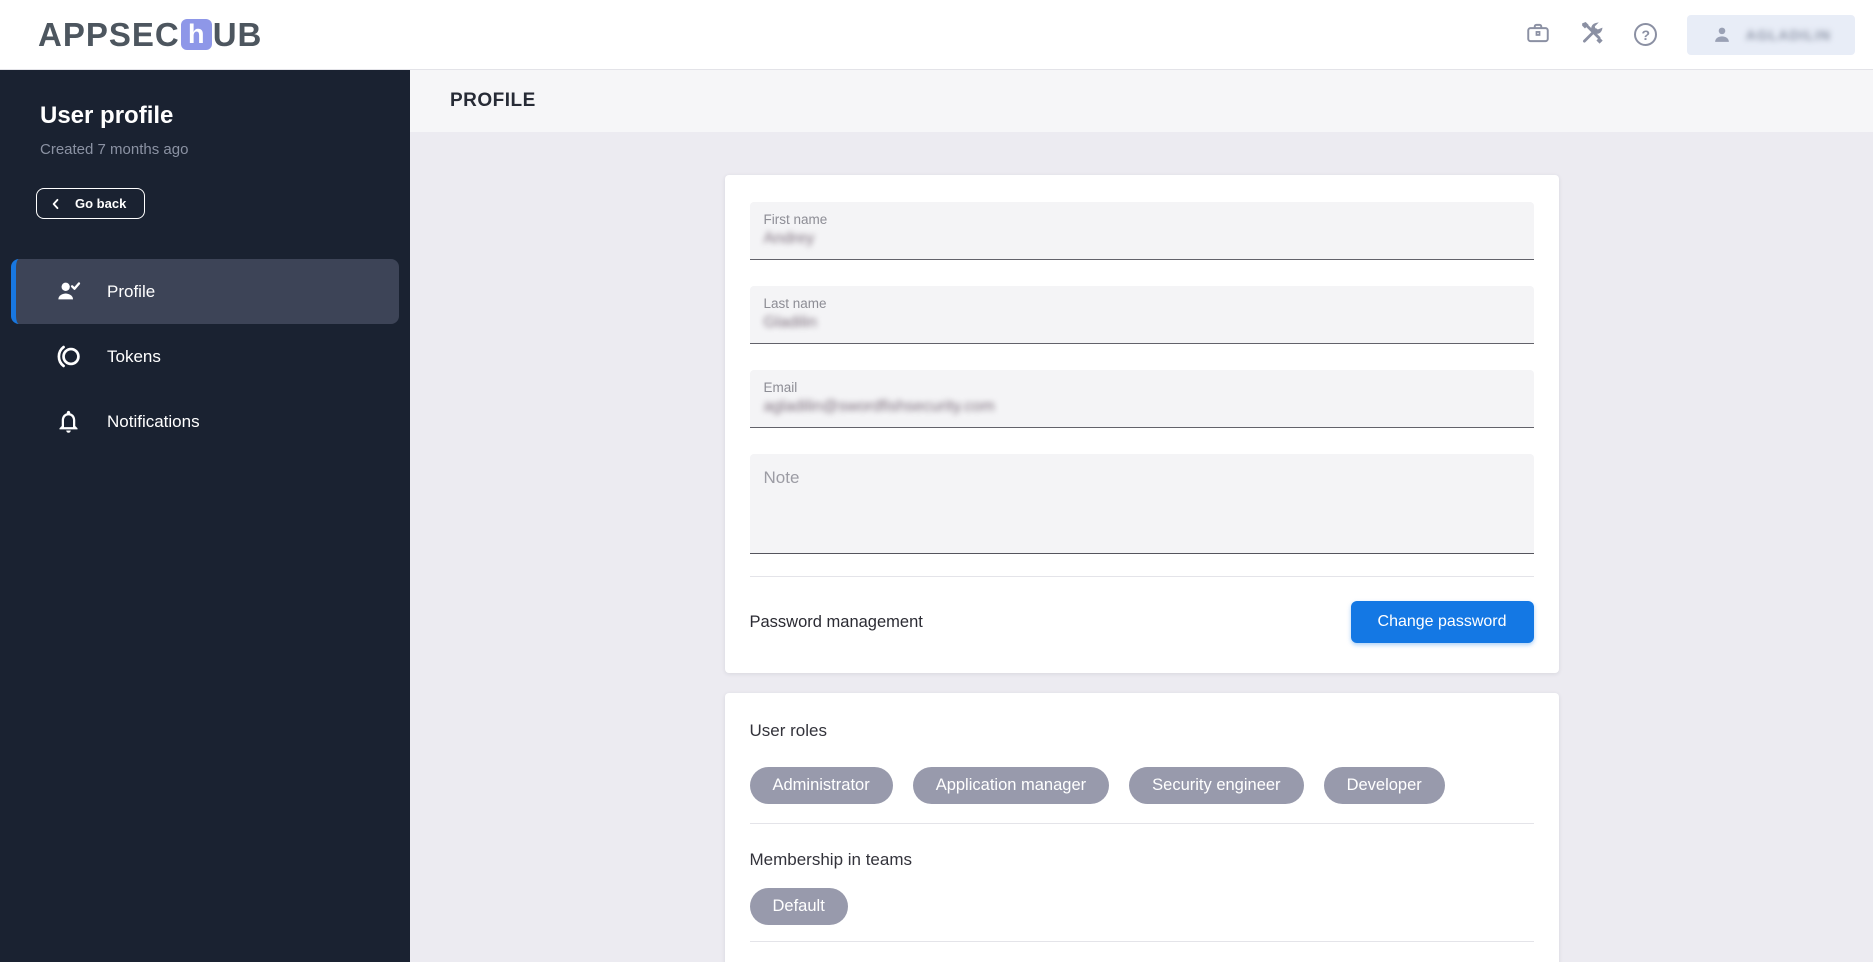  What do you see at coordinates (205, 421) in the screenshot?
I see `sidebar-item-notifications: Notifications` at bounding box center [205, 421].